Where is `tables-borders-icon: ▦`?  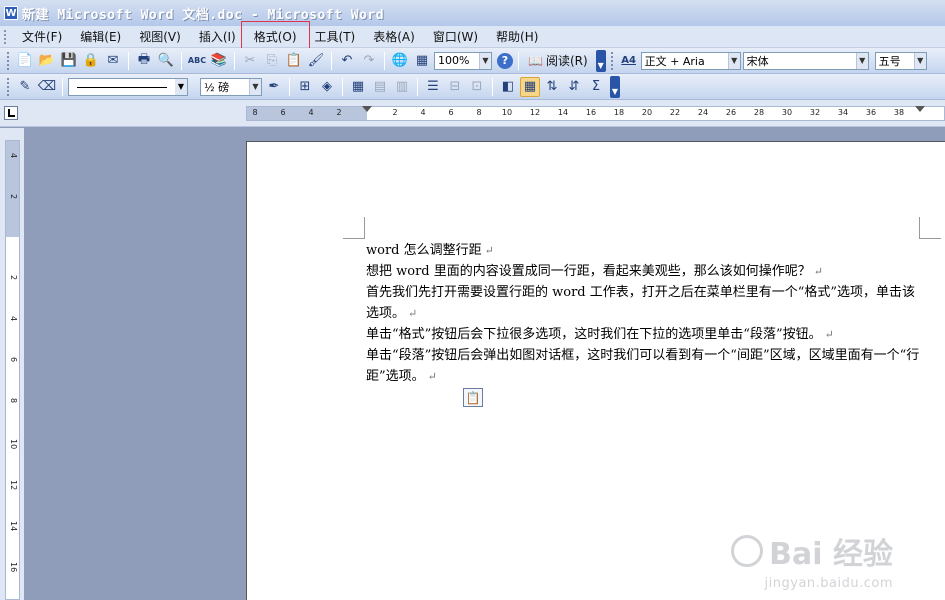 tables-borders-icon: ▦ is located at coordinates (422, 61).